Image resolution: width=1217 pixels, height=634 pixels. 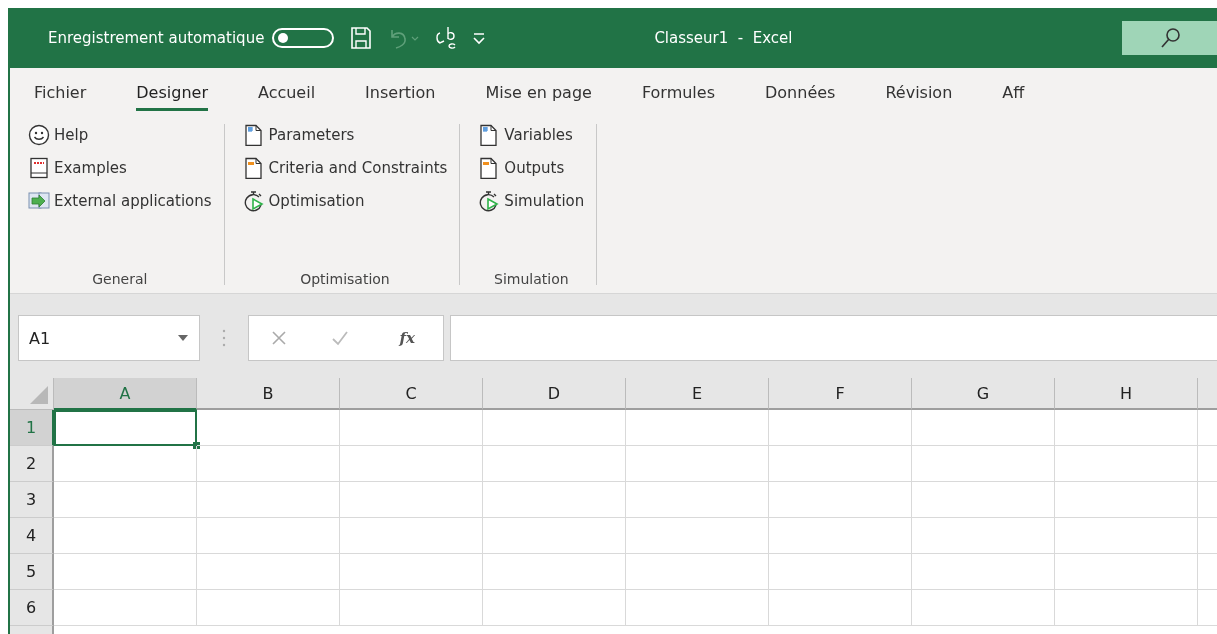 What do you see at coordinates (345, 279) in the screenshot?
I see `group-label: Optimisation` at bounding box center [345, 279].